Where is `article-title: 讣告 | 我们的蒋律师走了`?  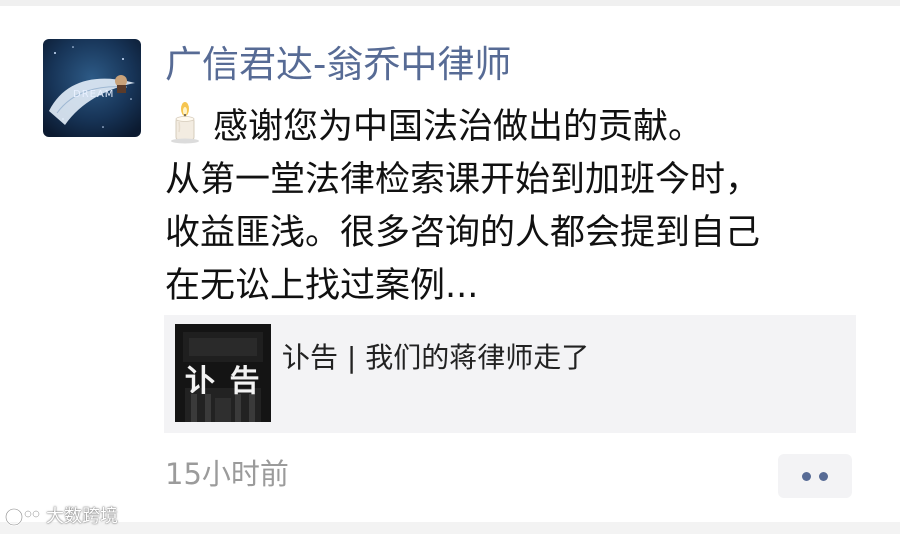 article-title: 讣告 | 我们的蒋律师走了 is located at coordinates (436, 357).